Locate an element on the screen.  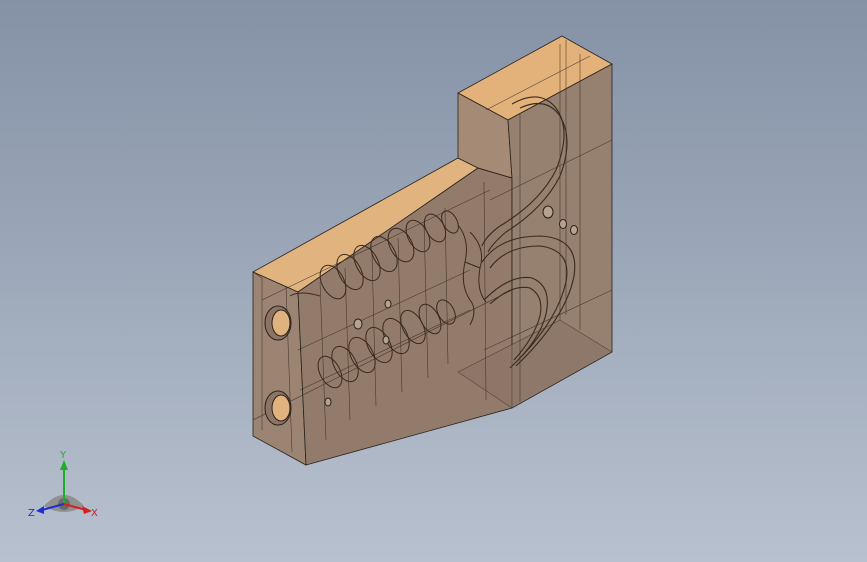
y-axis-label: Y is located at coordinates (63, 455).